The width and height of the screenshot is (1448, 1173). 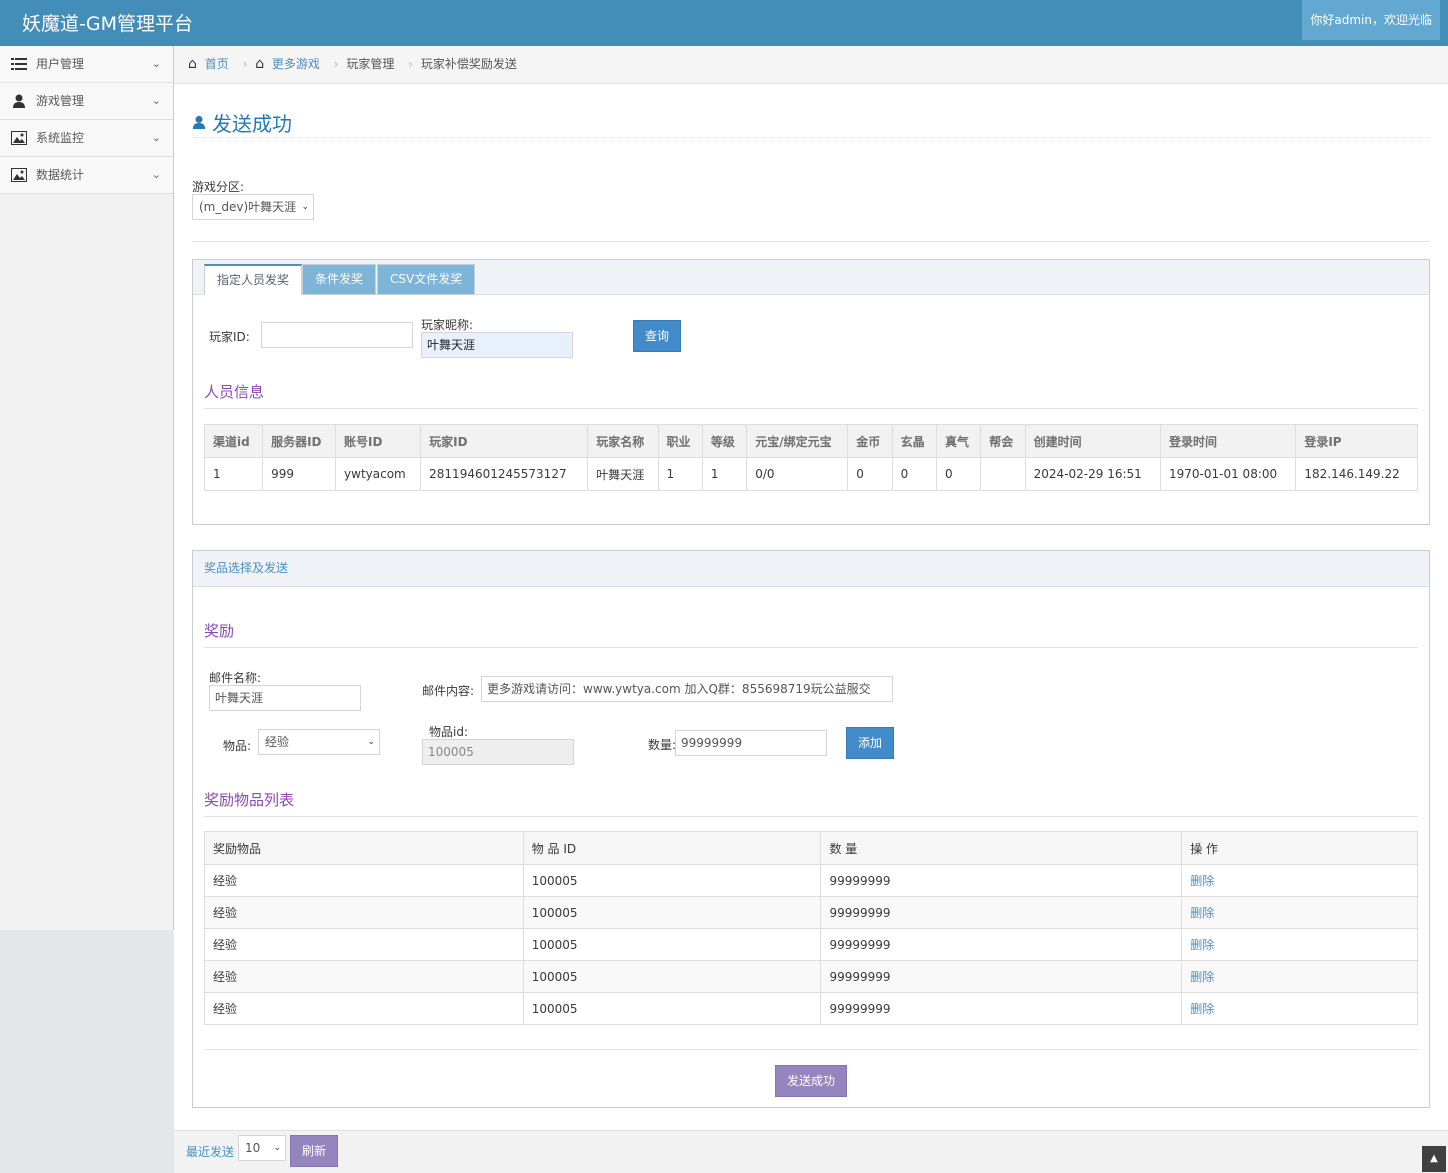 I want to click on column-header: 奖励物品, so click(x=364, y=848).